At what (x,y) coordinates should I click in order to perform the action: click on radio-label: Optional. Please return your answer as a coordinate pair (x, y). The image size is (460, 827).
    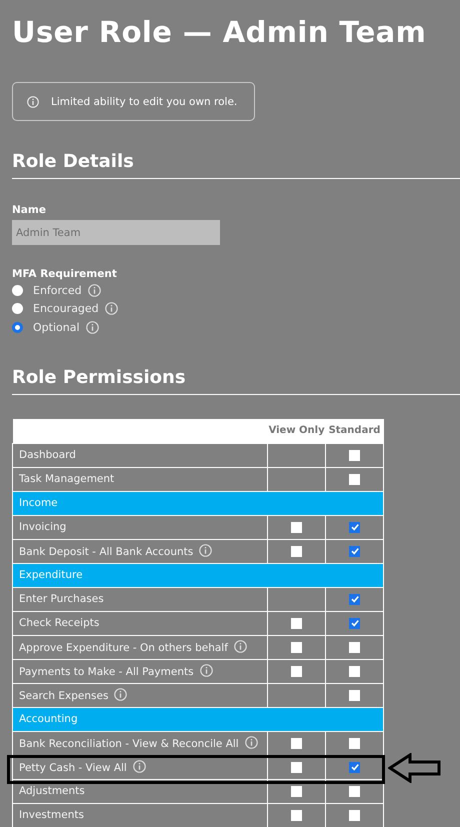
    Looking at the image, I should click on (56, 327).